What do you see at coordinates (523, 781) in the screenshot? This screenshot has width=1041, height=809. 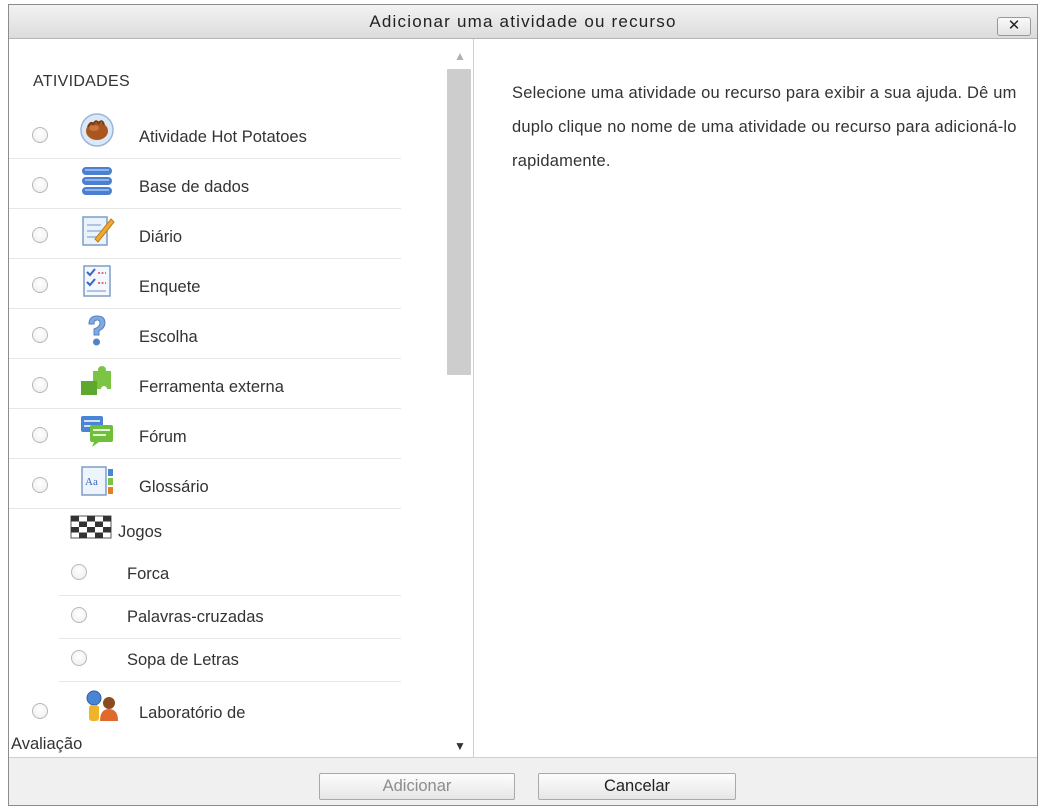 I see `dialog-footer: Adicionar Cancelar` at bounding box center [523, 781].